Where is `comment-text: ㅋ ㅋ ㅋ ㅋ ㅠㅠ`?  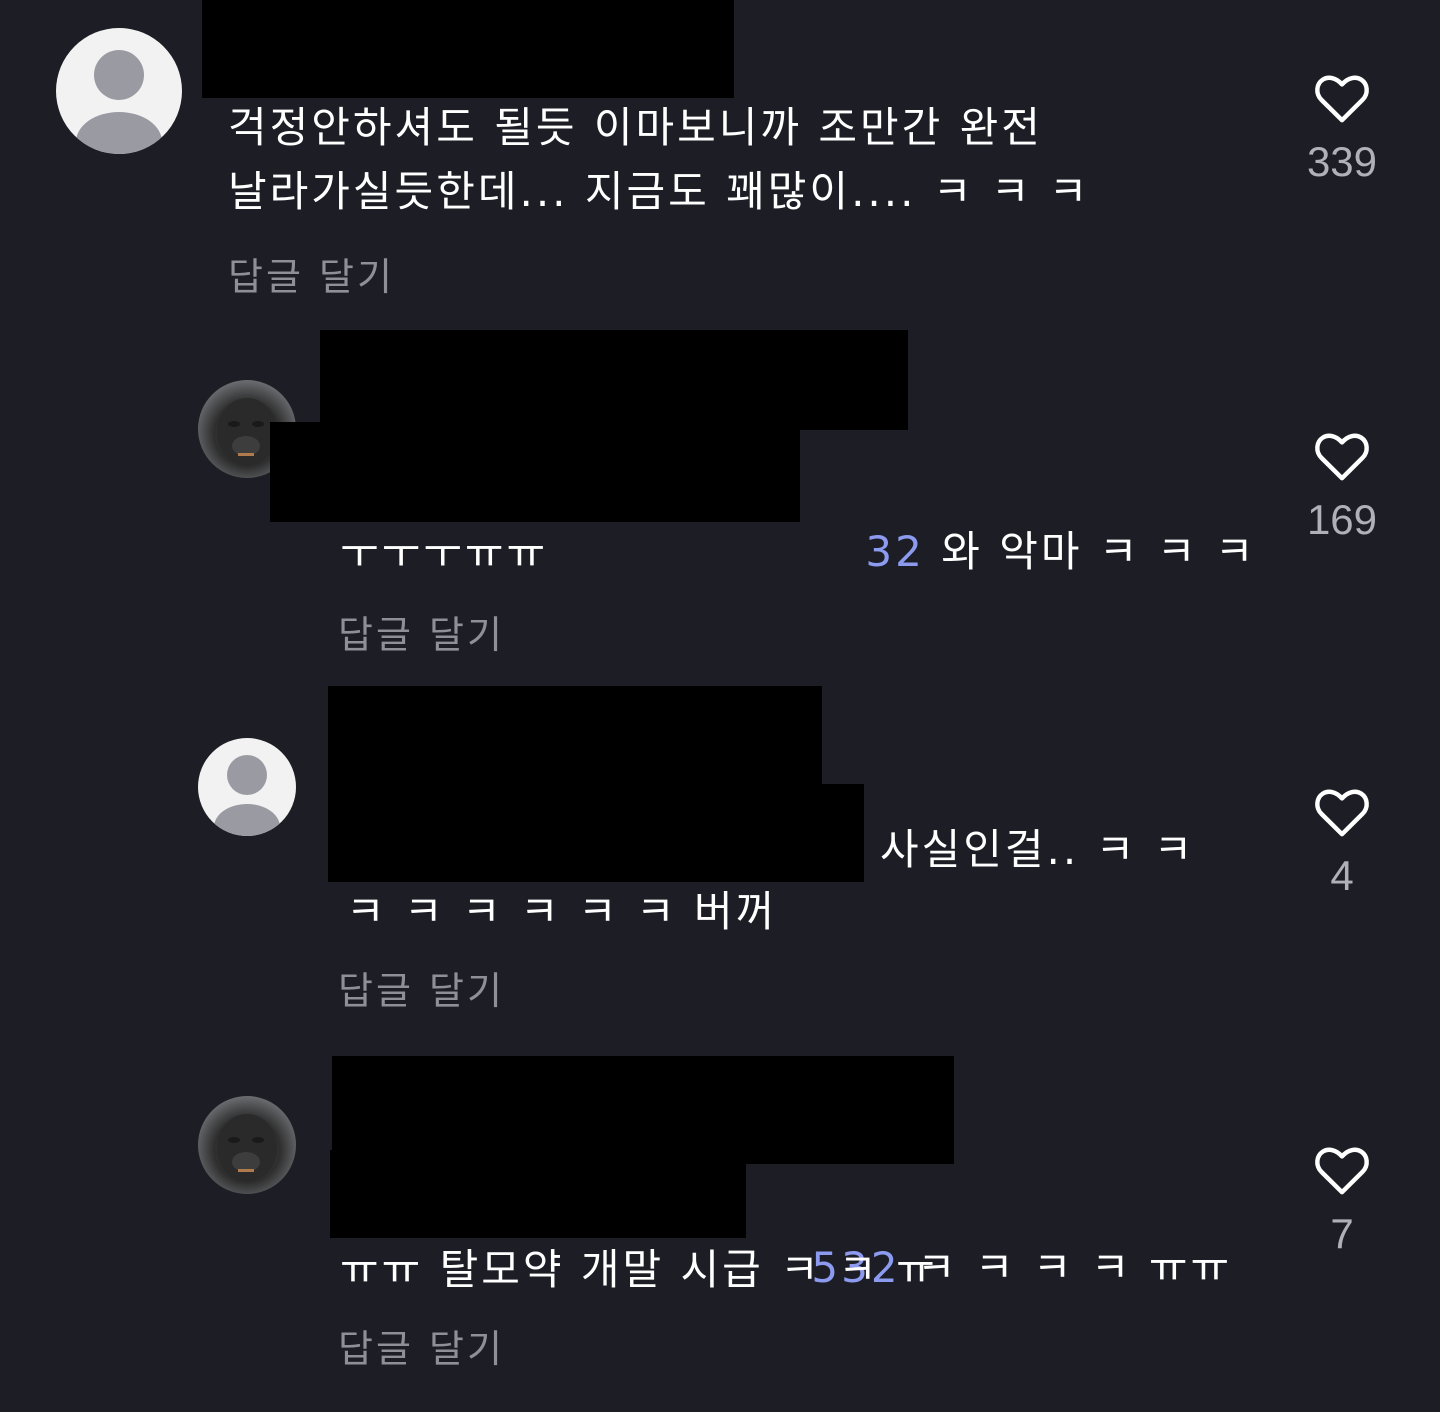 comment-text: ㅋ ㅋ ㅋ ㅋ ㅠㅠ is located at coordinates (1066, 1267).